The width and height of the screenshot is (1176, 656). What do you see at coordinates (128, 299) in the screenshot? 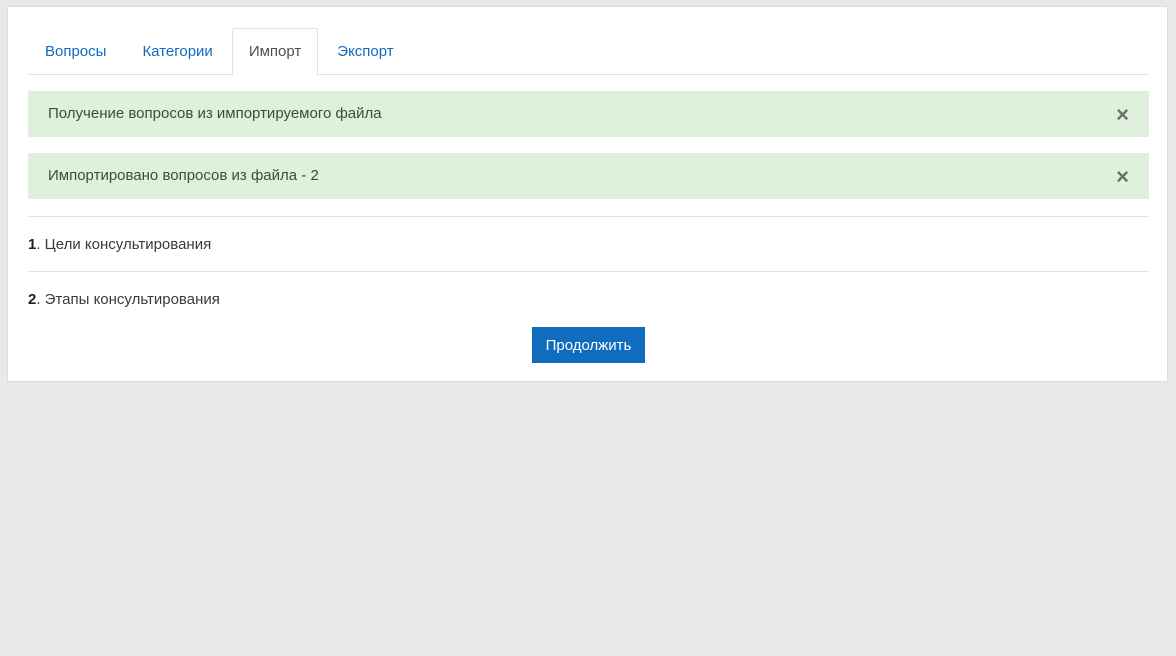
I see `question-text: . Этапы консультирования` at bounding box center [128, 299].